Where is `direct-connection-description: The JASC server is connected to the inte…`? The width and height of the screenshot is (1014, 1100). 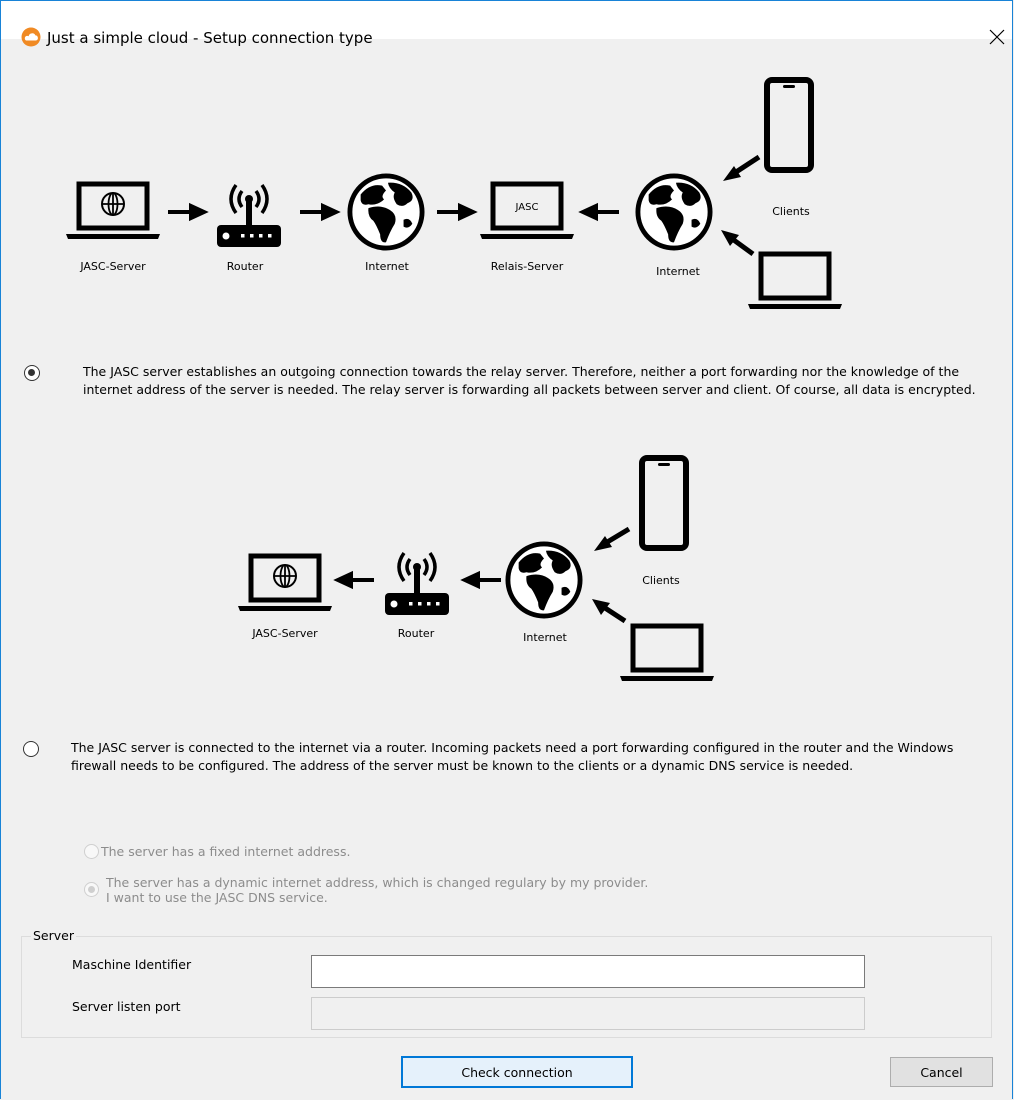 direct-connection-description: The JASC server is connected to the inte… is located at coordinates (512, 756).